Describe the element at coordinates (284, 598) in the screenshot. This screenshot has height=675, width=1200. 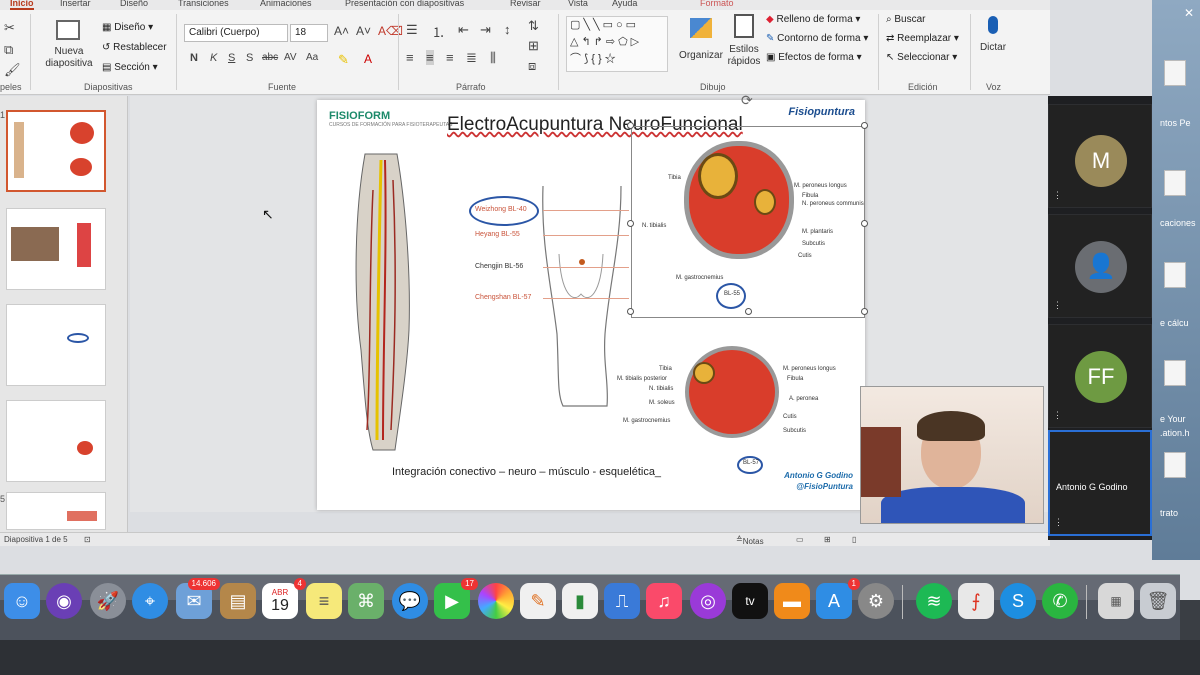
I see `calendar-icon: ABR 19 4` at that location.